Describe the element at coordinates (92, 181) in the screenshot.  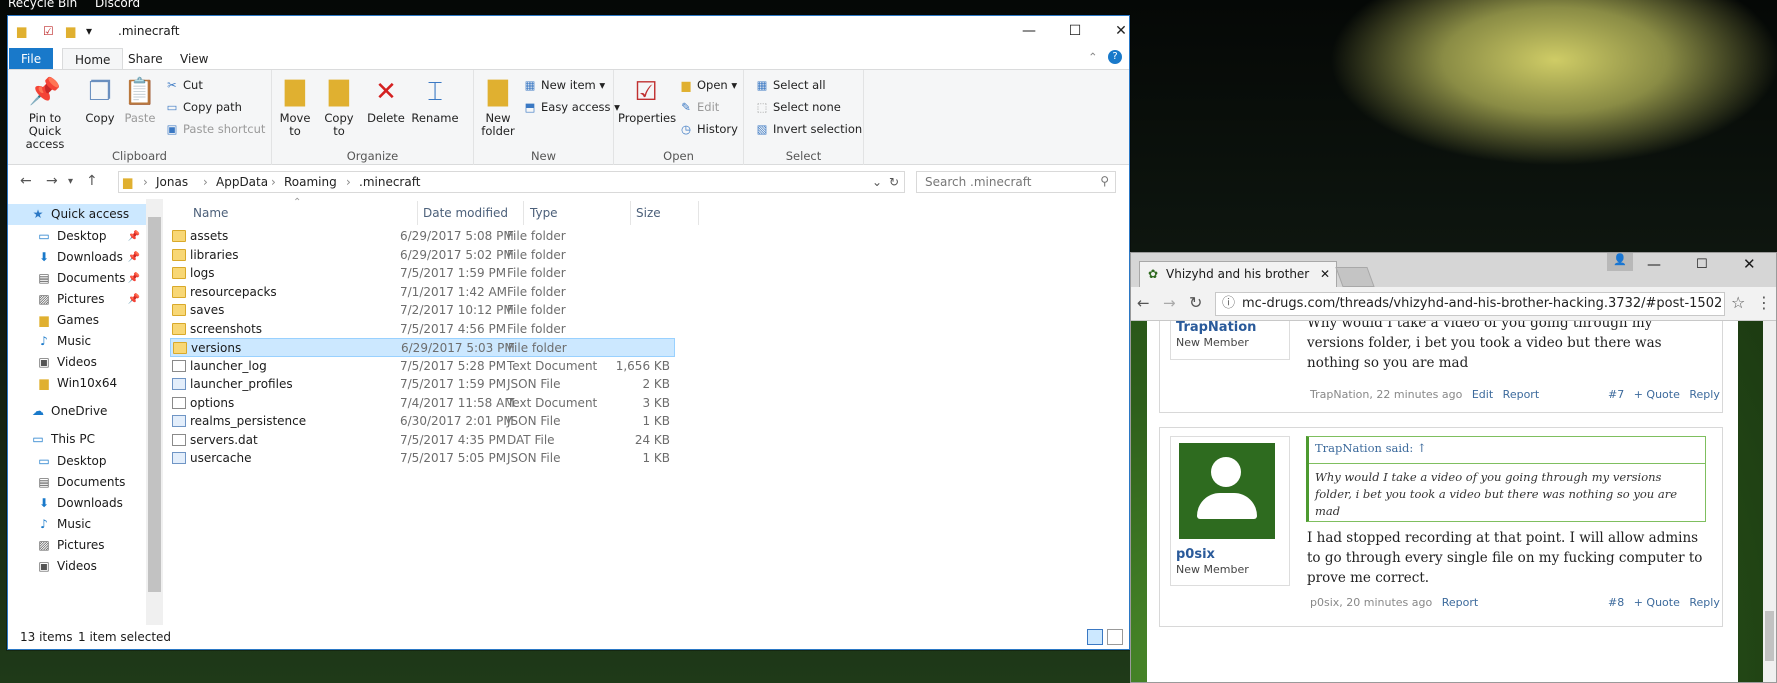
I see `up-arrow-icon: ↑` at that location.